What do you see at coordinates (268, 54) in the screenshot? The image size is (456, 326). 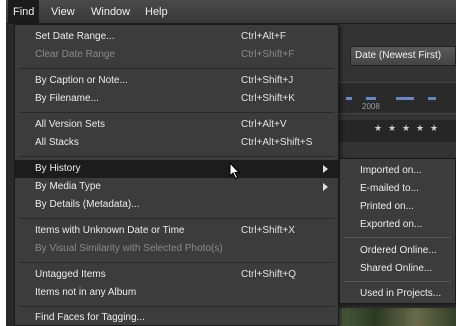 I see `menu-item-shortcut: Ctrl+Shift+F` at bounding box center [268, 54].